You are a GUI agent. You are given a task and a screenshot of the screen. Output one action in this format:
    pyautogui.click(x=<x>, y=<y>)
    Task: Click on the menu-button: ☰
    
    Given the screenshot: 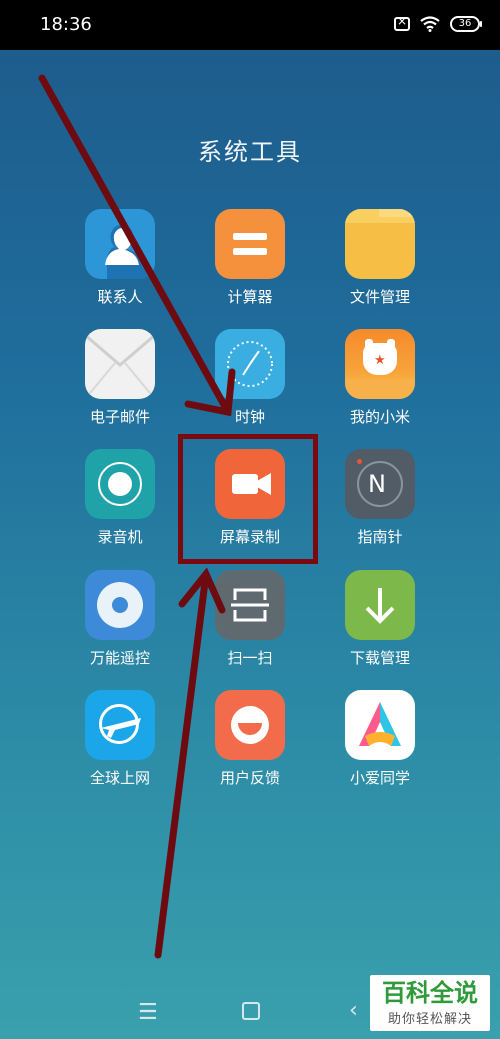 What is the action you would take?
    pyautogui.click(x=148, y=1012)
    